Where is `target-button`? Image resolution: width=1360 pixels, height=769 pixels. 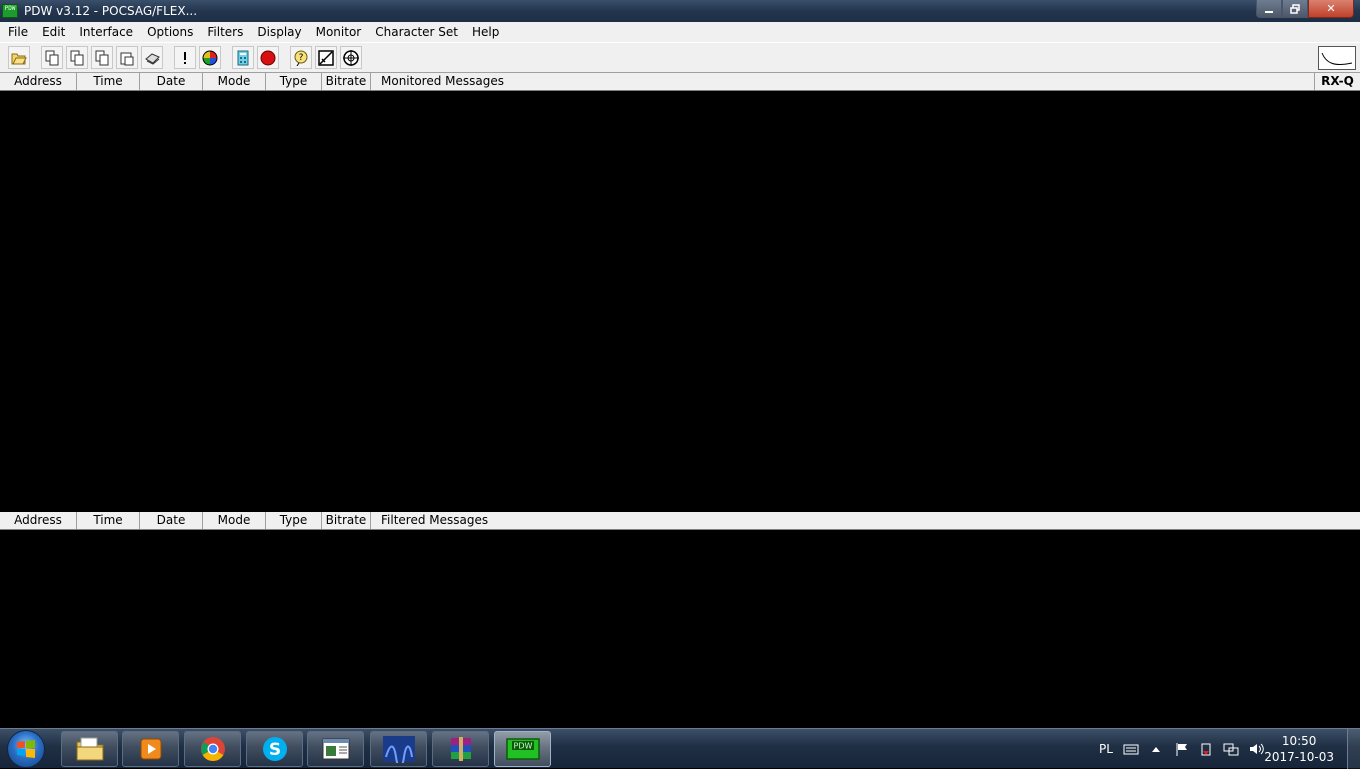
target-button is located at coordinates (351, 57).